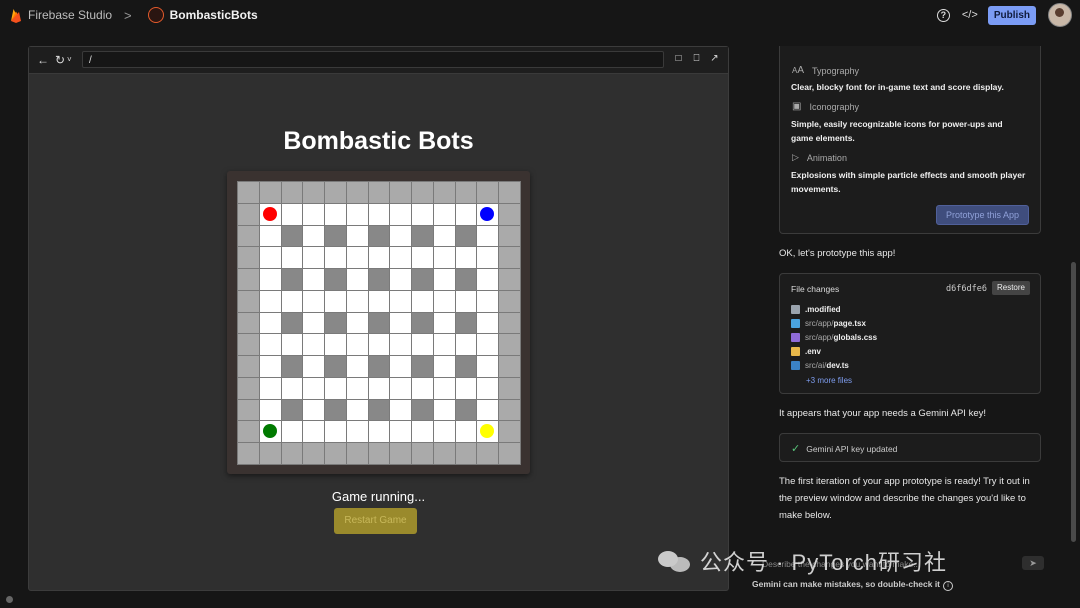  Describe the element at coordinates (714, 58) in the screenshot. I see `open-external-icon: ↗` at that location.